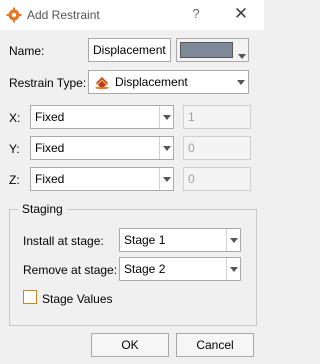 This screenshot has width=320, height=364. Describe the element at coordinates (196, 15) in the screenshot. I see `help-button: ?` at that location.